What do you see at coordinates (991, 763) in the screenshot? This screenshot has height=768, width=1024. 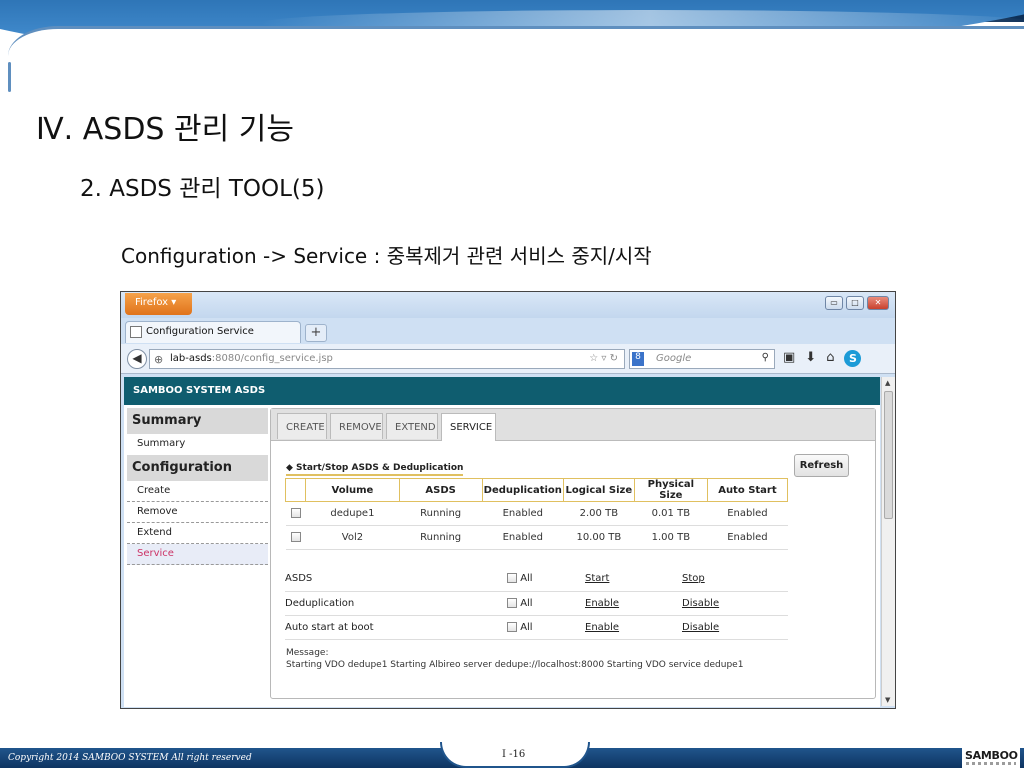 I see `logo-dots` at bounding box center [991, 763].